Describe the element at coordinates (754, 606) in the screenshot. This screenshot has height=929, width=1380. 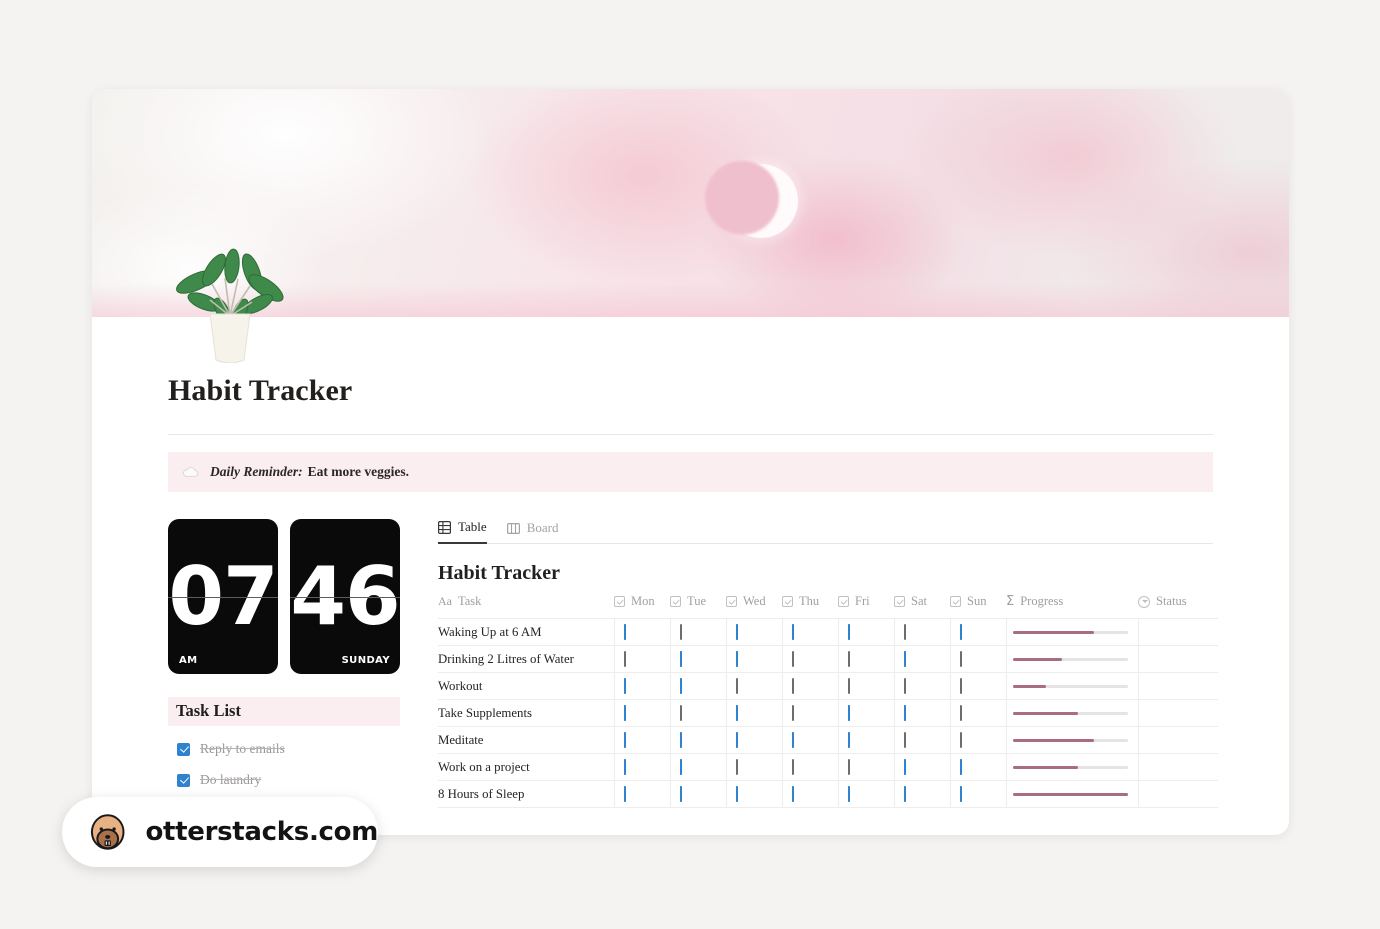
I see `column-header-wed: Wed` at that location.